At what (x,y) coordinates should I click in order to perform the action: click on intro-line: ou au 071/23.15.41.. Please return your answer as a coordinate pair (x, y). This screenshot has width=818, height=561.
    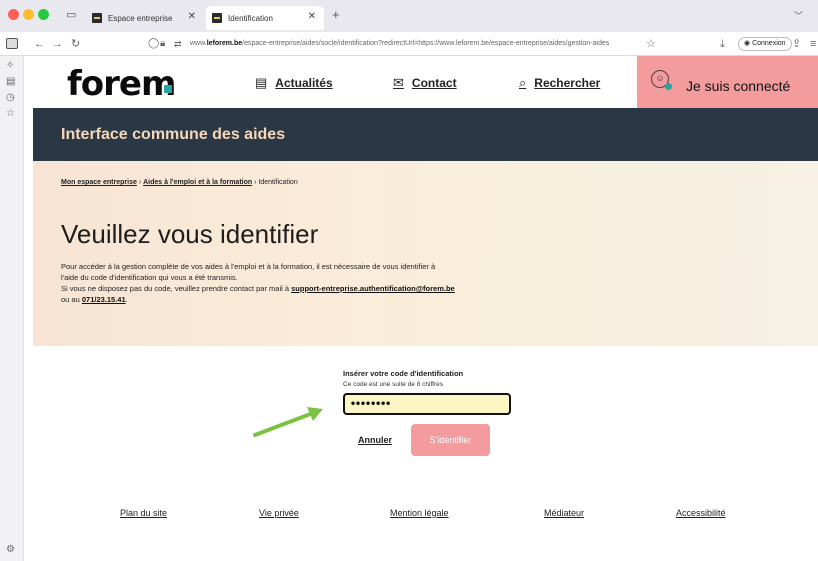
    Looking at the image, I should click on (94, 299).